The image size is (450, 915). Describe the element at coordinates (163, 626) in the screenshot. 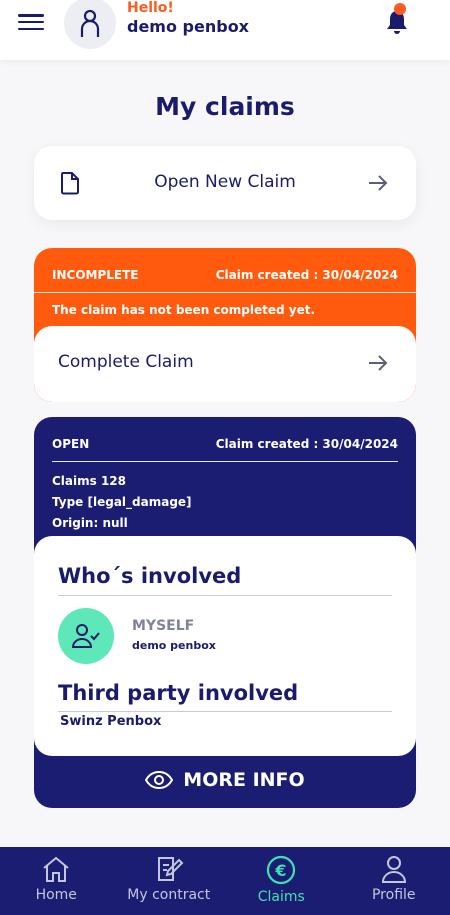

I see `person-role: MYSELF` at that location.